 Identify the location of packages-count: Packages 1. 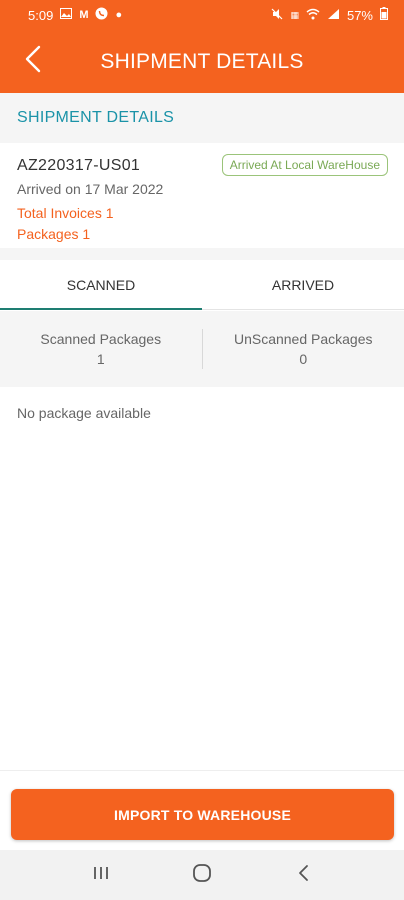
(54, 234).